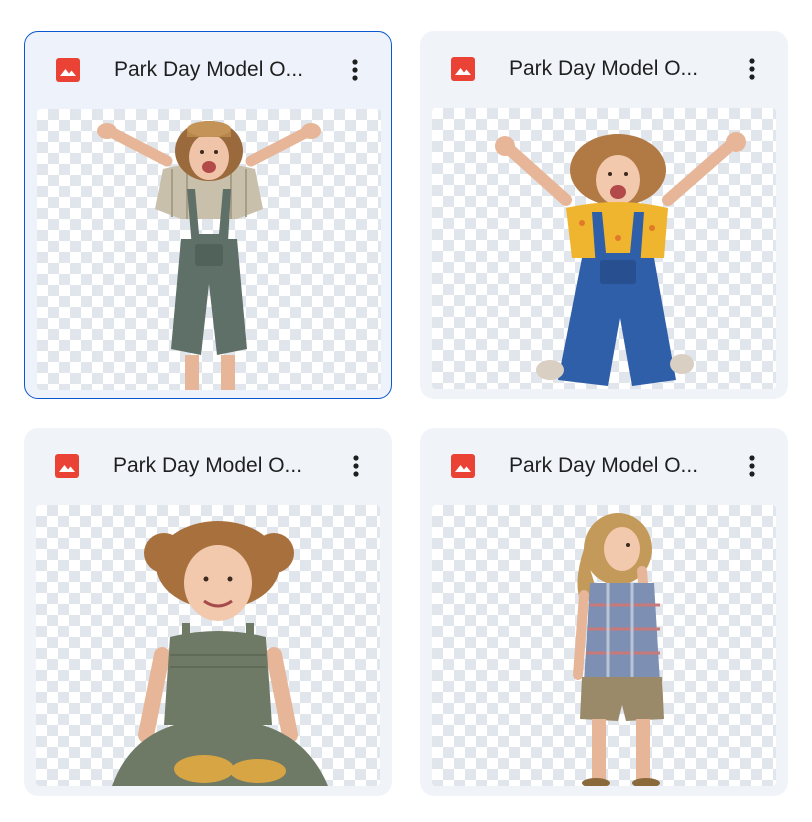  I want to click on standing-child-figure, so click(618, 649).